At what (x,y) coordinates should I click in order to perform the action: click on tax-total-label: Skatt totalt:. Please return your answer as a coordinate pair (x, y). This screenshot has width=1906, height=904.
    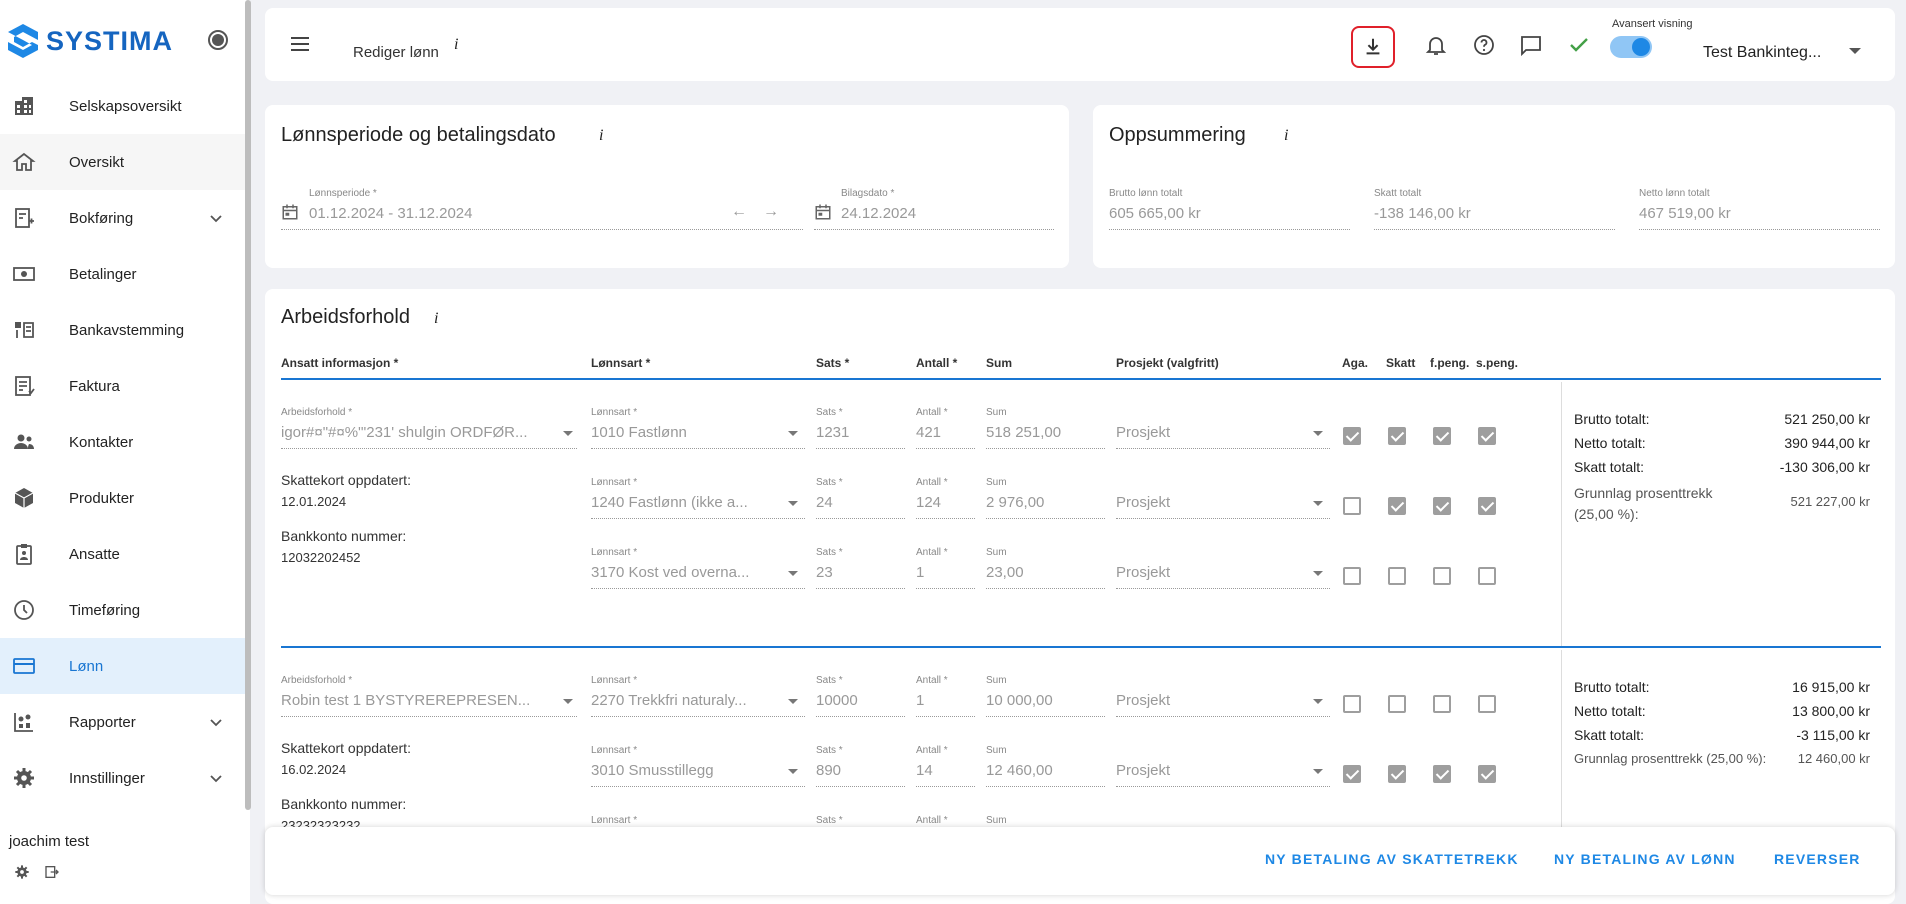
    Looking at the image, I should click on (1609, 467).